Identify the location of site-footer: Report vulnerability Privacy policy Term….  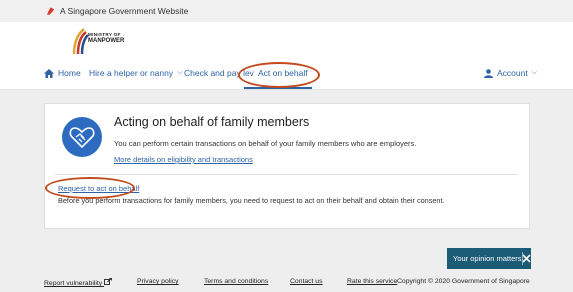
(286, 282).